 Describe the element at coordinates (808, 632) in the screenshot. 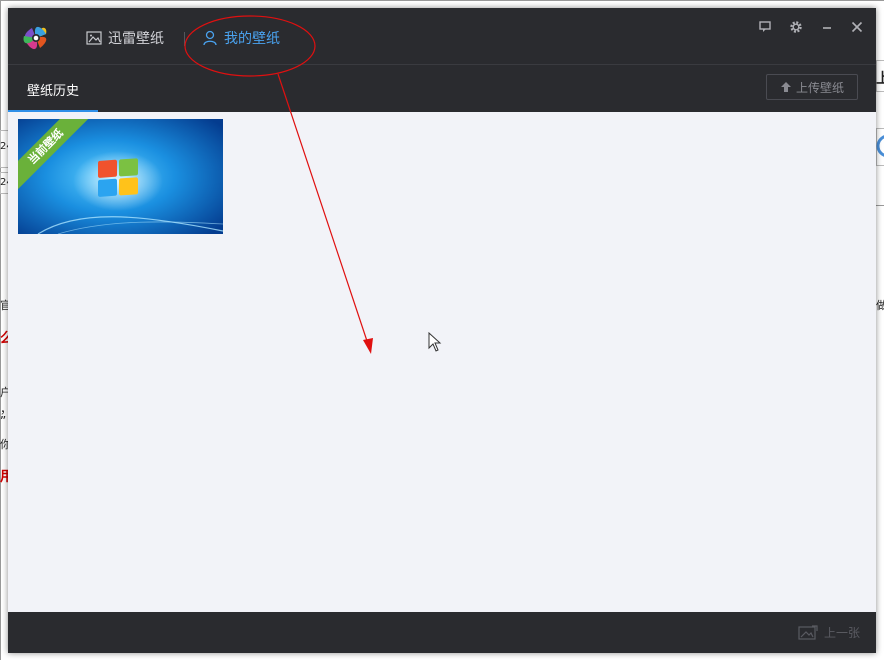

I see `prev-wallpaper-icon` at that location.